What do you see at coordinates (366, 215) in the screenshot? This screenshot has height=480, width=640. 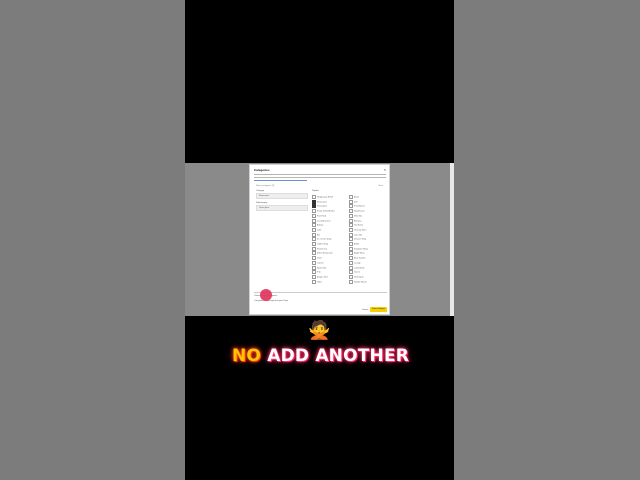 I see `category-option: Wine Bar` at bounding box center [366, 215].